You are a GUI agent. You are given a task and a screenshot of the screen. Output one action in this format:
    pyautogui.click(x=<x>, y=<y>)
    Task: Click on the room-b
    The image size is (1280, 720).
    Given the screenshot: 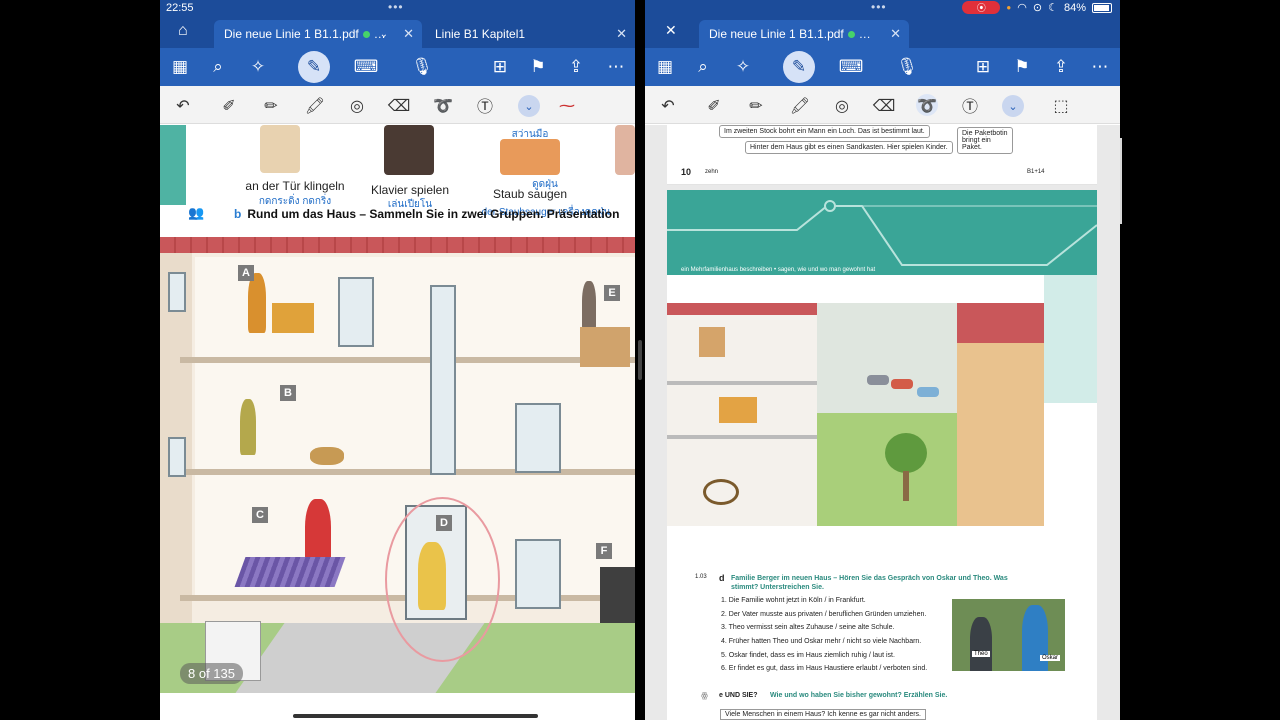 What is the action you would take?
    pyautogui.click(x=415, y=416)
    